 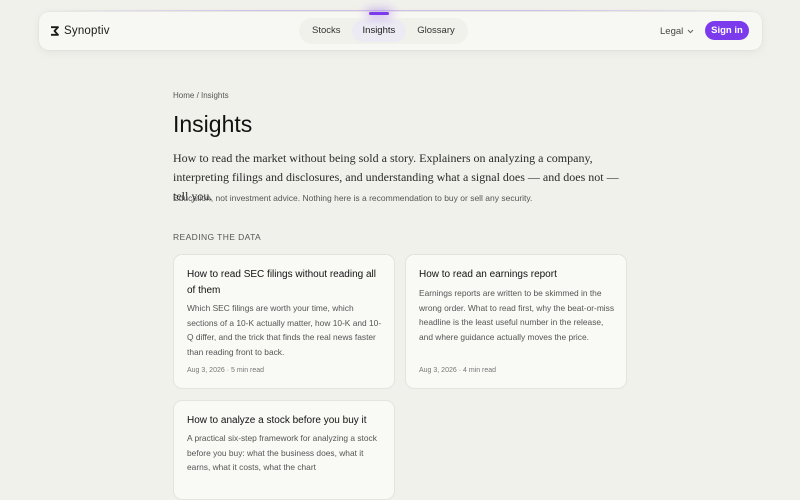 What do you see at coordinates (727, 30) in the screenshot?
I see `sign-in-button: Sign in` at bounding box center [727, 30].